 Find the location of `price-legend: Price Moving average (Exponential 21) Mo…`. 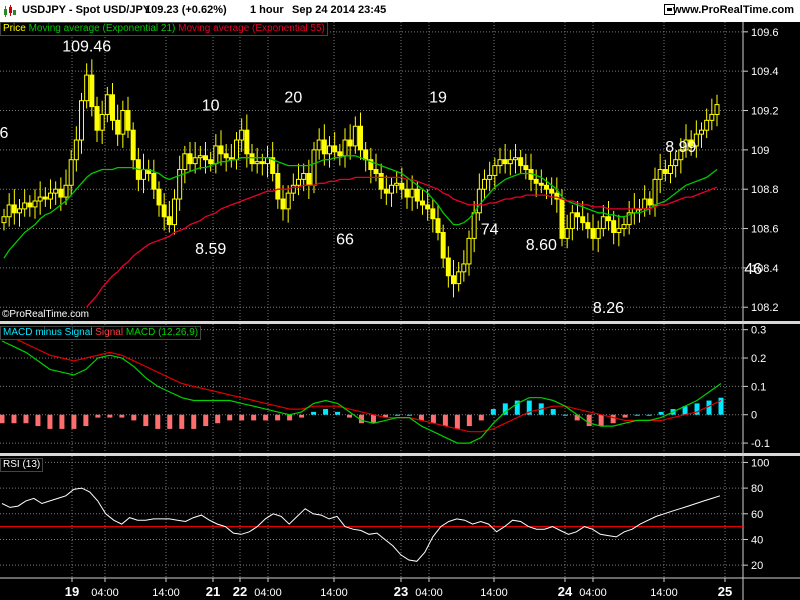

price-legend: Price Moving average (Exponential 21) Mo… is located at coordinates (164, 29).